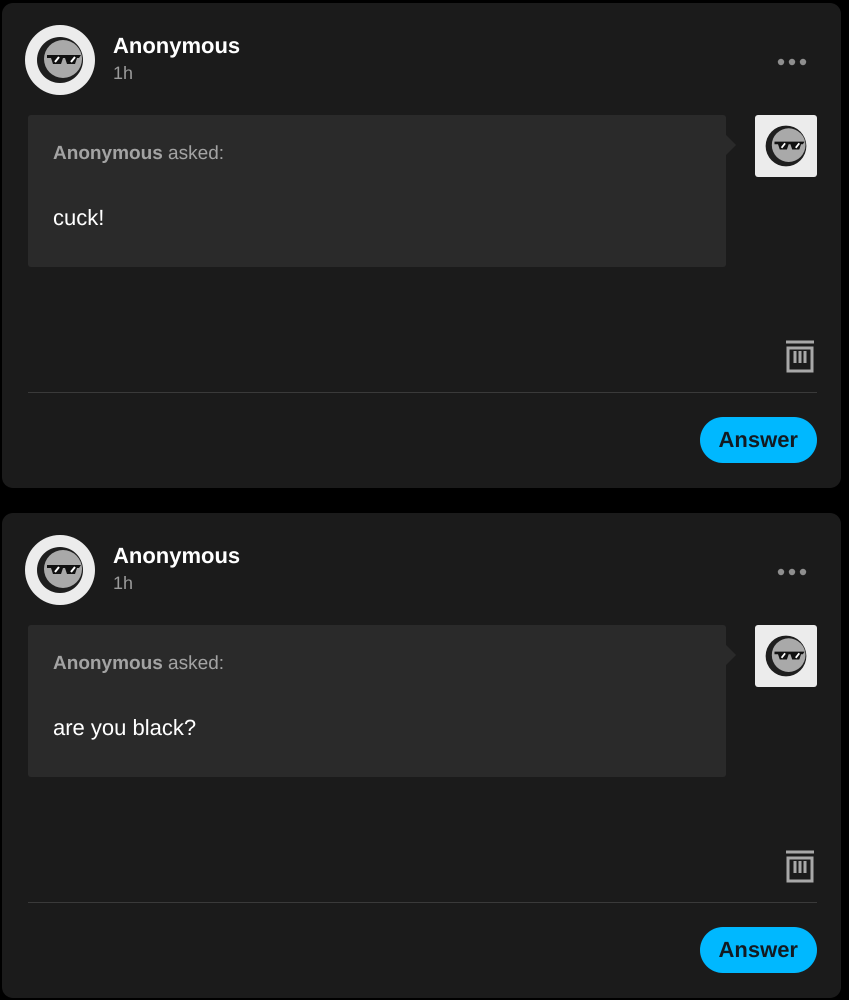  What do you see at coordinates (125, 728) in the screenshot?
I see `question-text: are you black?` at bounding box center [125, 728].